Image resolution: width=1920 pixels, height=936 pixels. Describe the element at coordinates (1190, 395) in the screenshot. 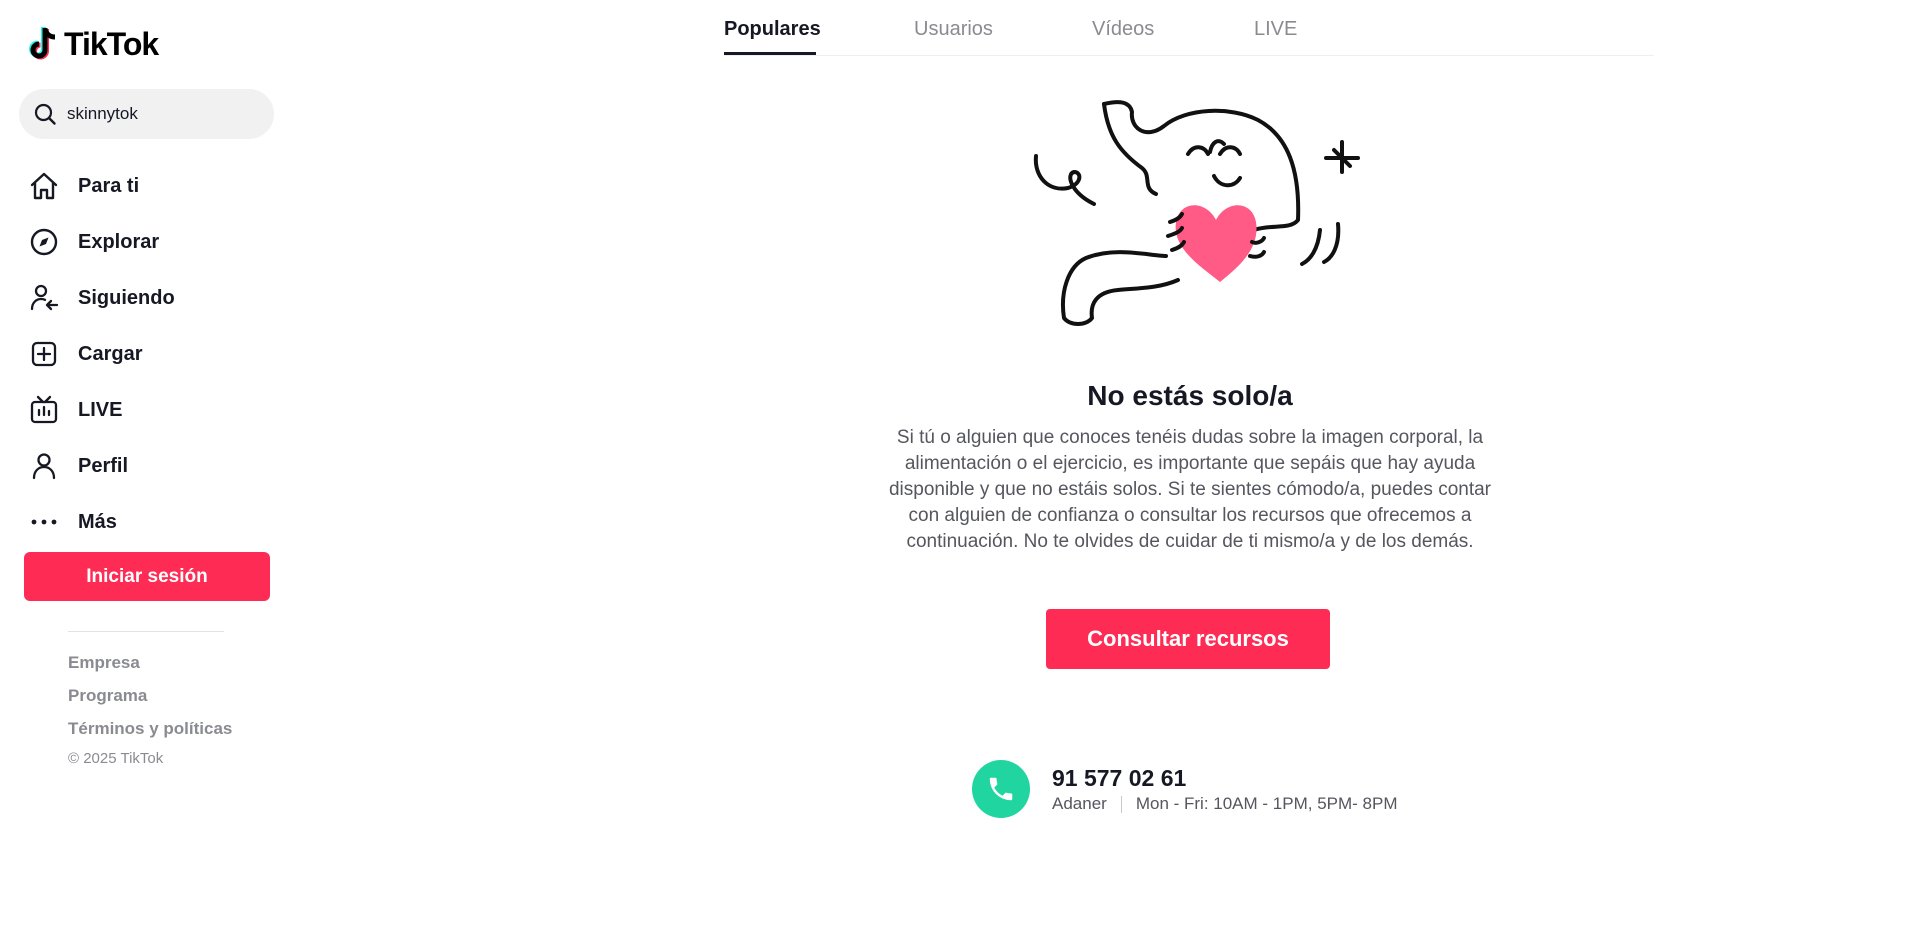

I see `page-title: No estás solo/a` at that location.